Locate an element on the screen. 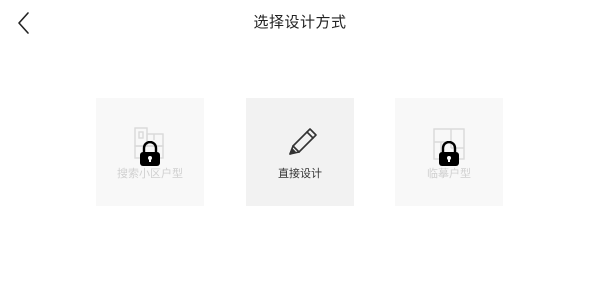 This screenshot has width=600, height=303. option-direct-design: 直接设计 is located at coordinates (300, 152).